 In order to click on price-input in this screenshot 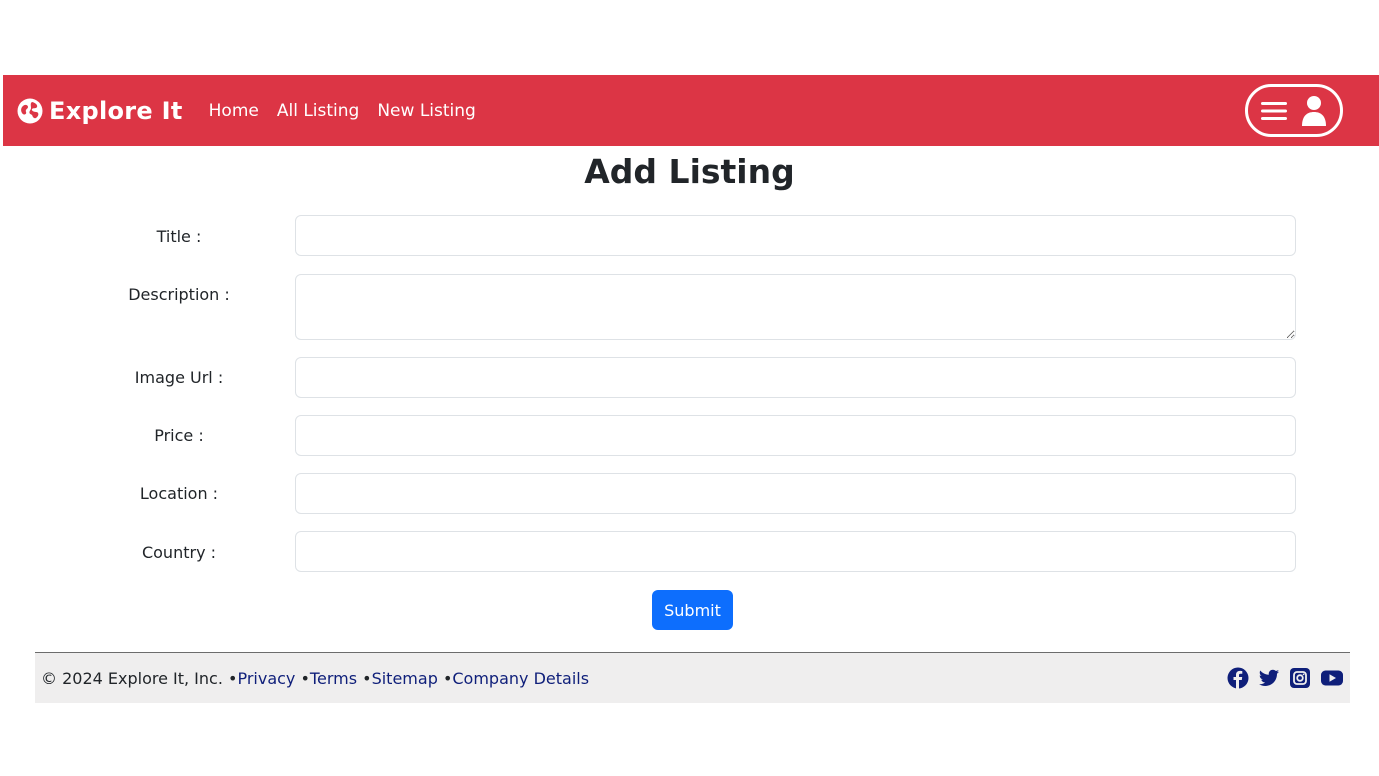, I will do `click(795, 435)`.